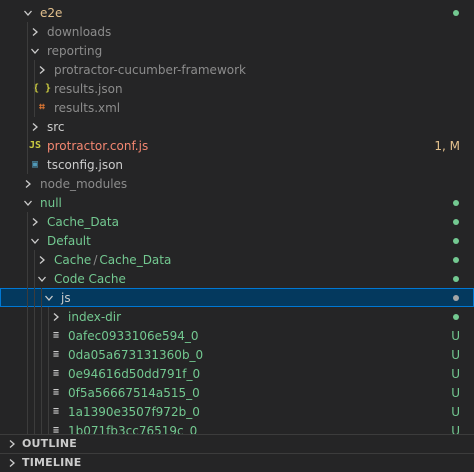 The width and height of the screenshot is (474, 472). Describe the element at coordinates (447, 145) in the screenshot. I see `git-status-badge: 1, M` at that location.